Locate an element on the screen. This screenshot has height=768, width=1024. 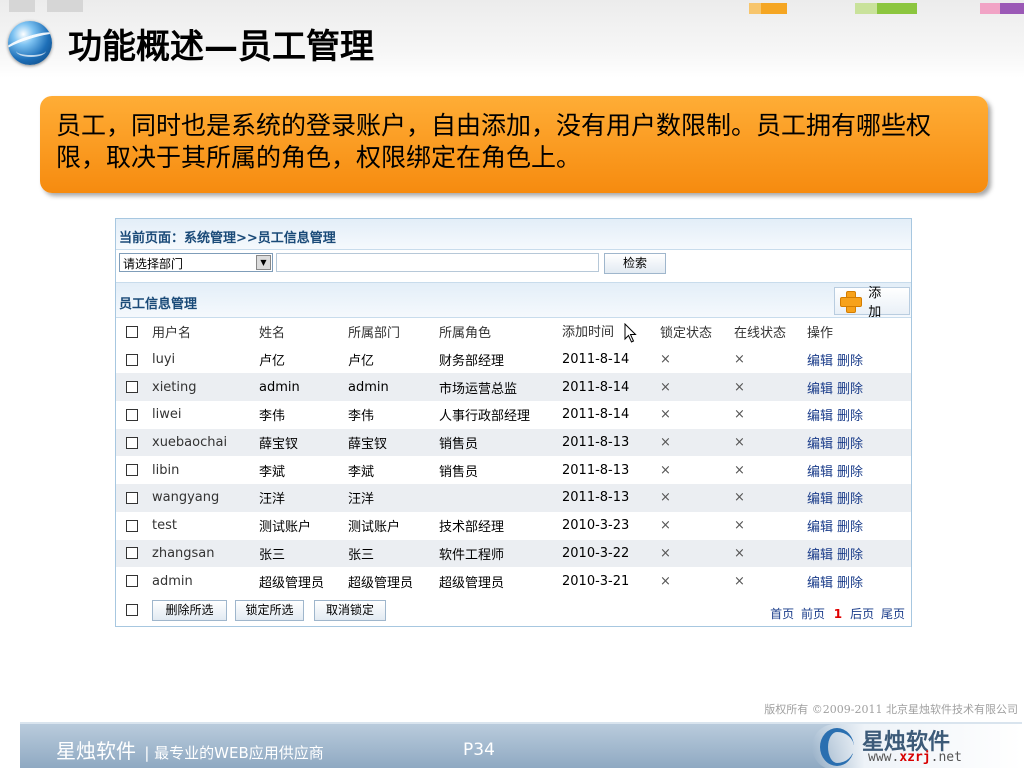
header-role: 所属角色 is located at coordinates (500, 332).